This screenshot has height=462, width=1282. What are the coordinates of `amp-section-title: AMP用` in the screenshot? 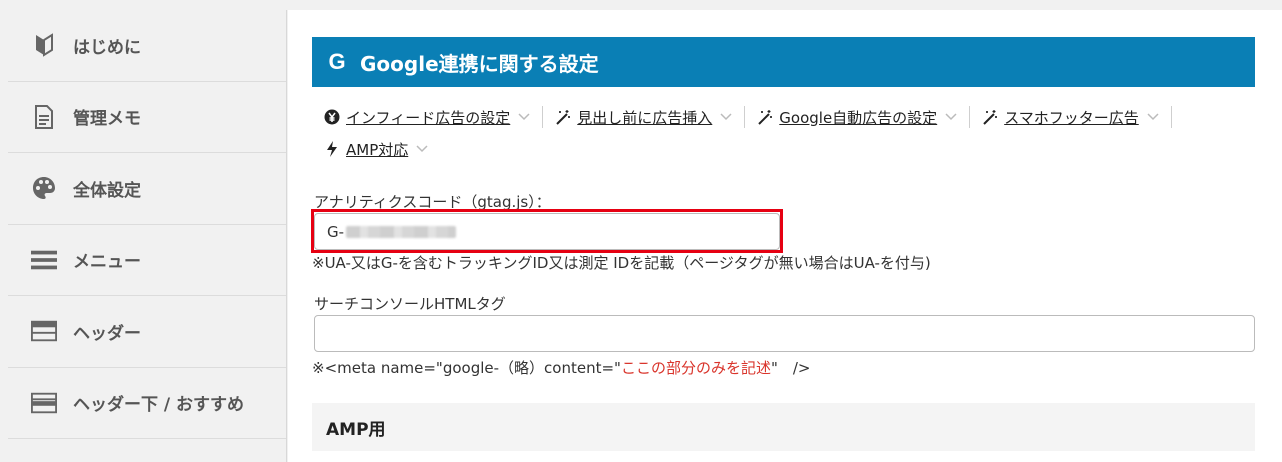 It's located at (356, 429).